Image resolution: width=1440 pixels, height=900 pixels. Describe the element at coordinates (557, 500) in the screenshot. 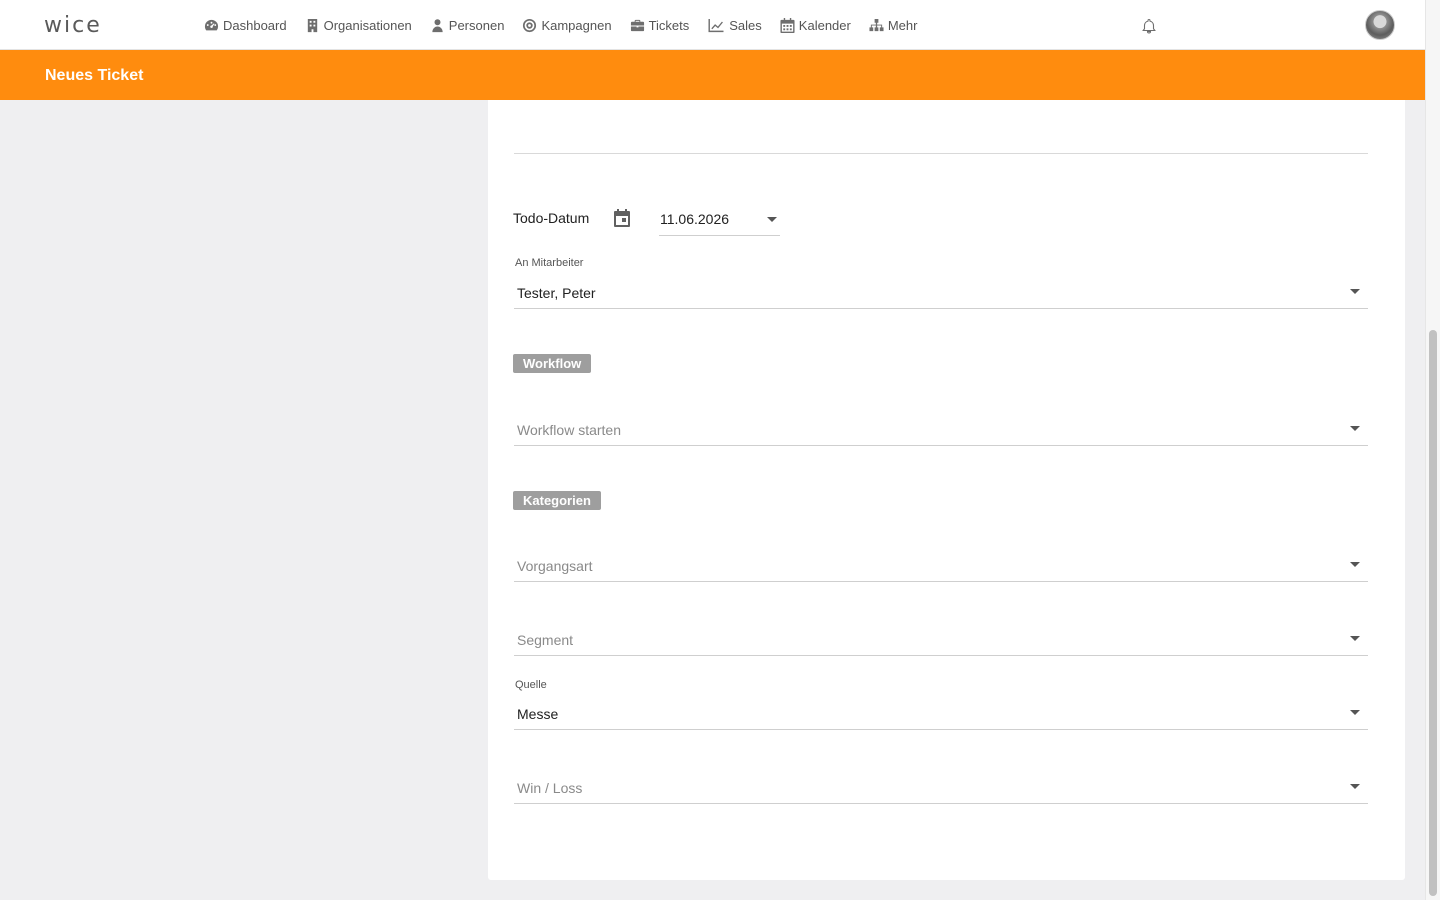

I see `categories-section-heading: Kategorien` at that location.